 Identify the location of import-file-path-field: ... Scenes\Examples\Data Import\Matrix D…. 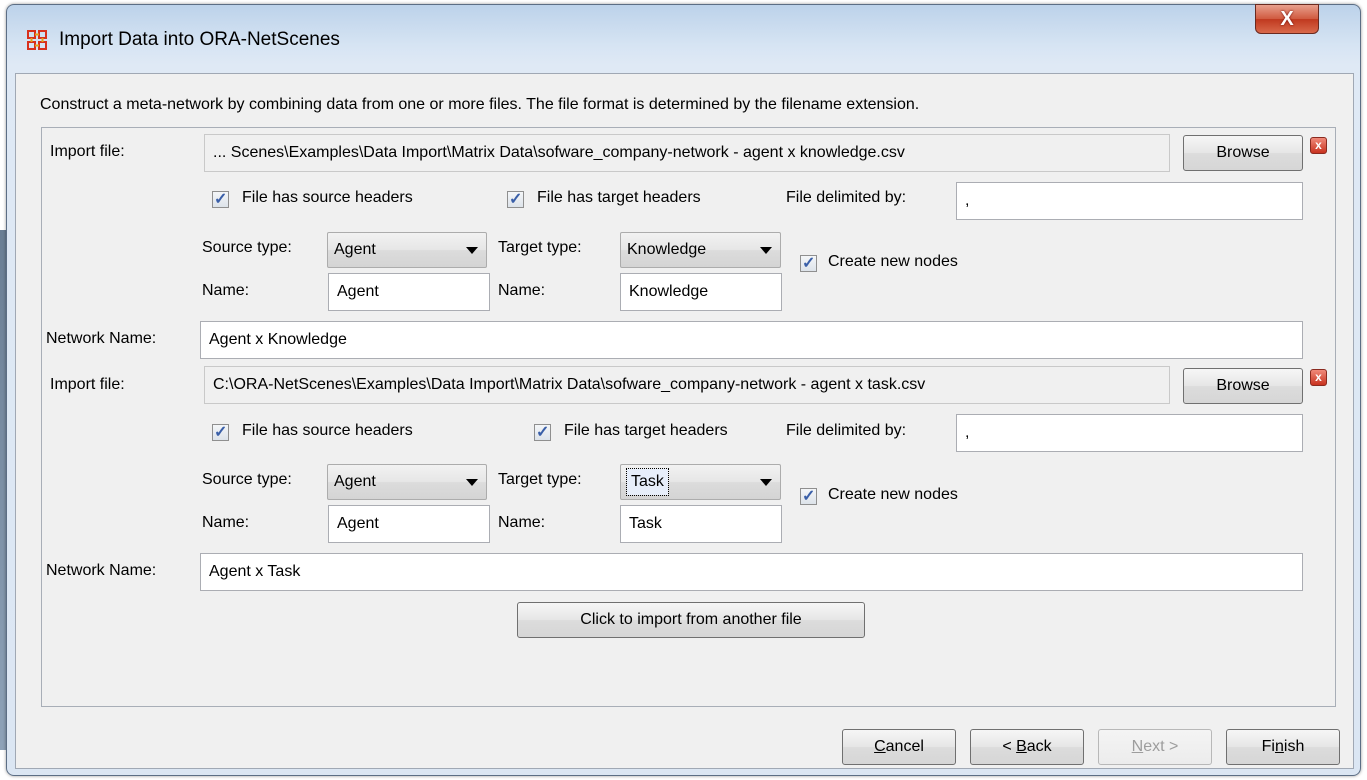
(687, 153).